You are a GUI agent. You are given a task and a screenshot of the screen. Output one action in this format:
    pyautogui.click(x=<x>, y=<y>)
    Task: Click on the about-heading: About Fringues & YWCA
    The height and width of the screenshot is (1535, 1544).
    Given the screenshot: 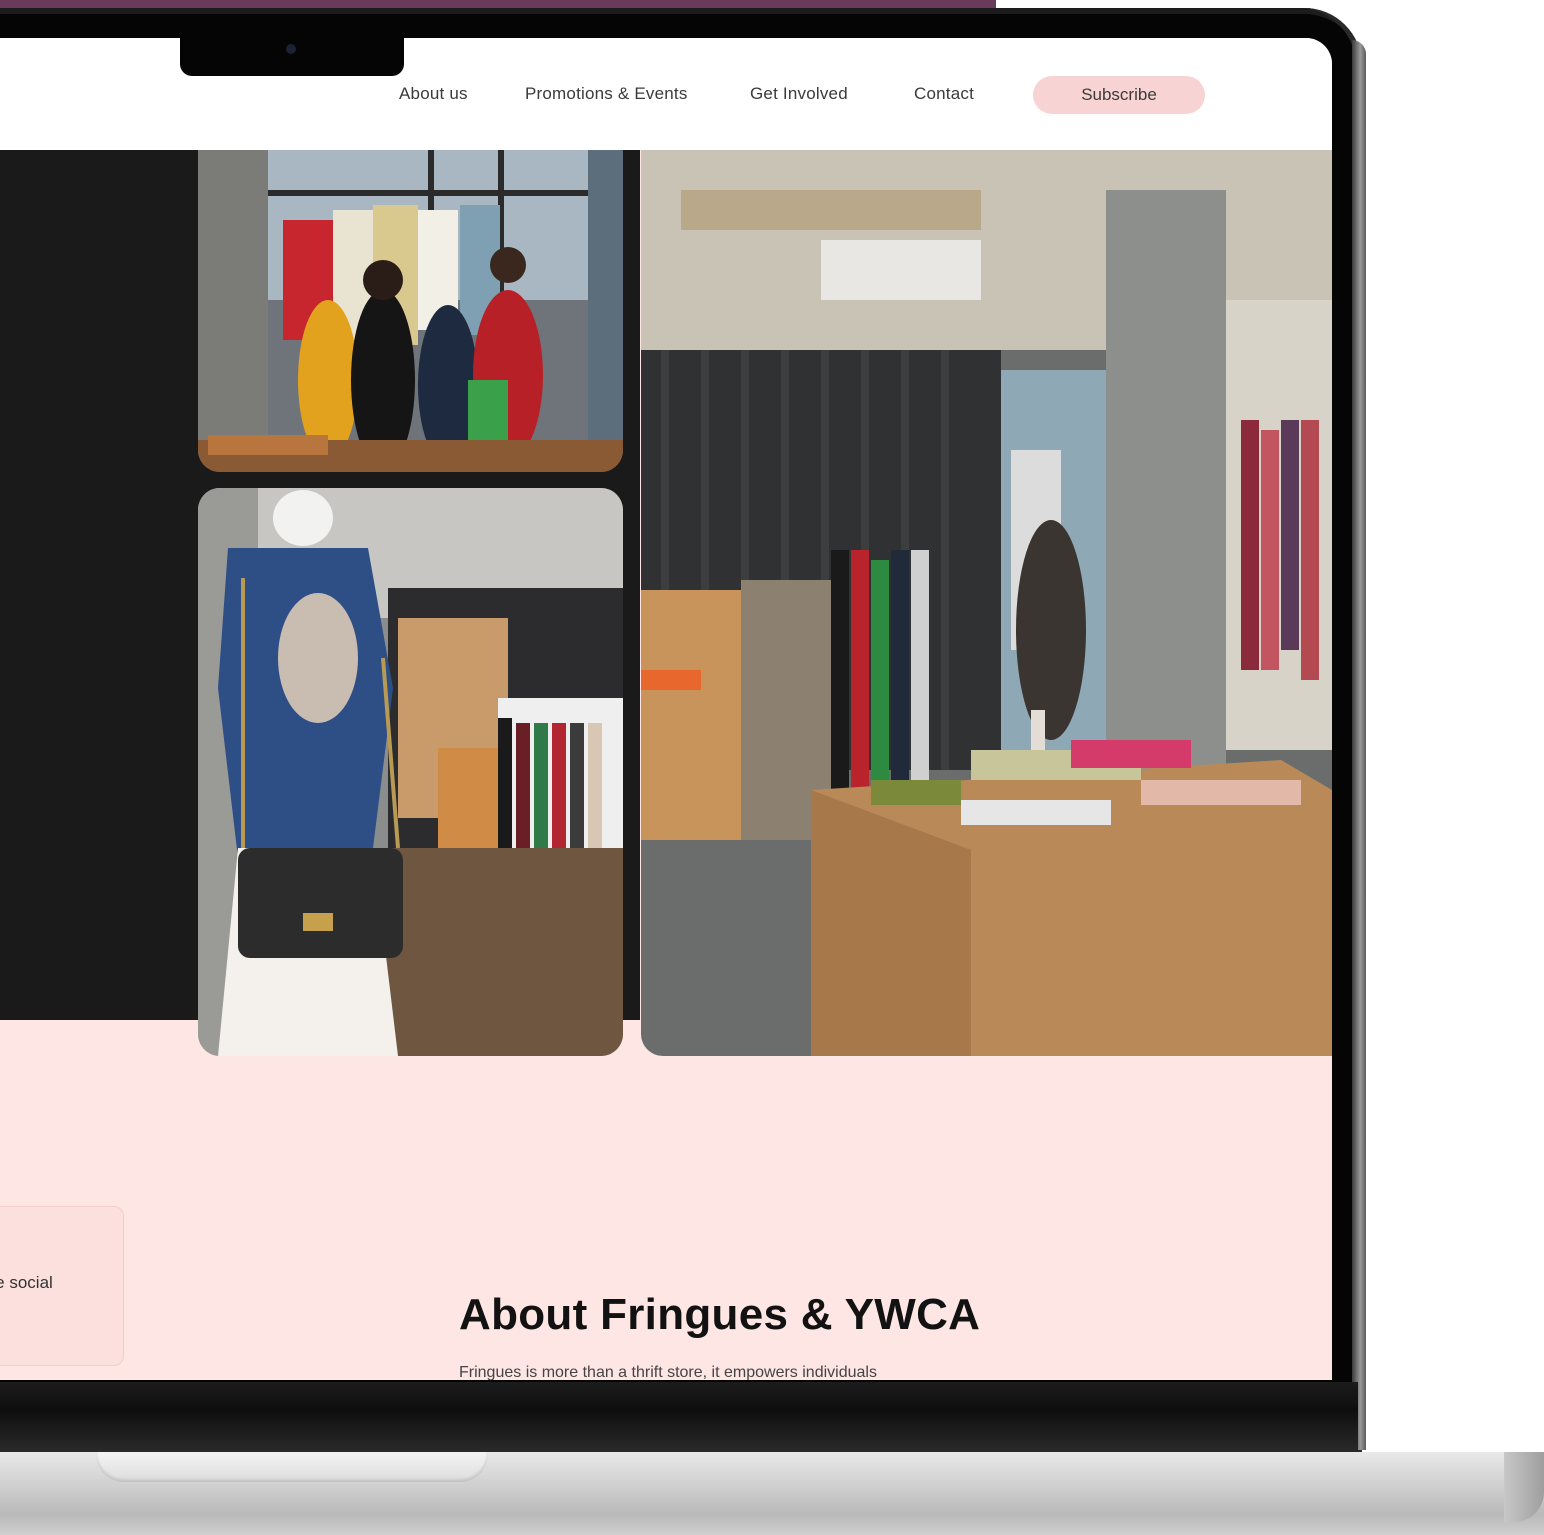 What is the action you would take?
    pyautogui.click(x=720, y=1314)
    